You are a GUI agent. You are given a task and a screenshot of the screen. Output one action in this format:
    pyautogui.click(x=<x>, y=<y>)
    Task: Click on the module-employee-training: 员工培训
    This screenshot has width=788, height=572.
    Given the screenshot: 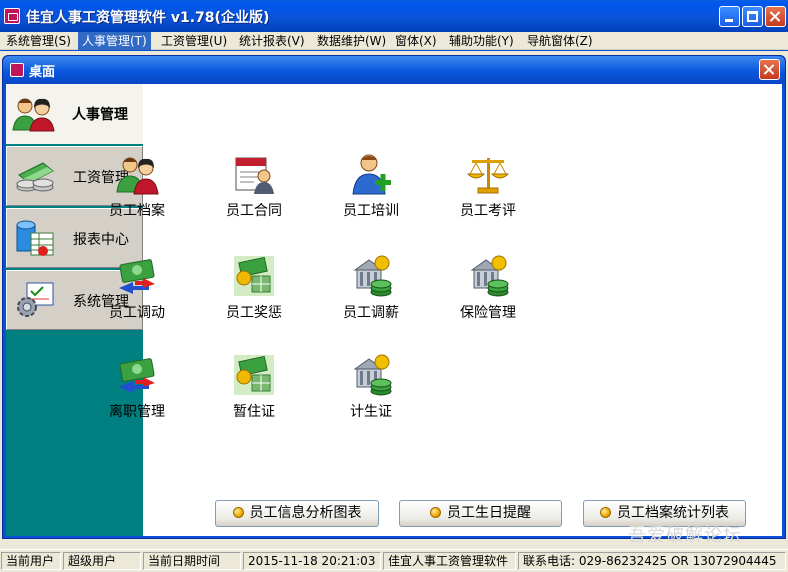 What is the action you would take?
    pyautogui.click(x=371, y=192)
    